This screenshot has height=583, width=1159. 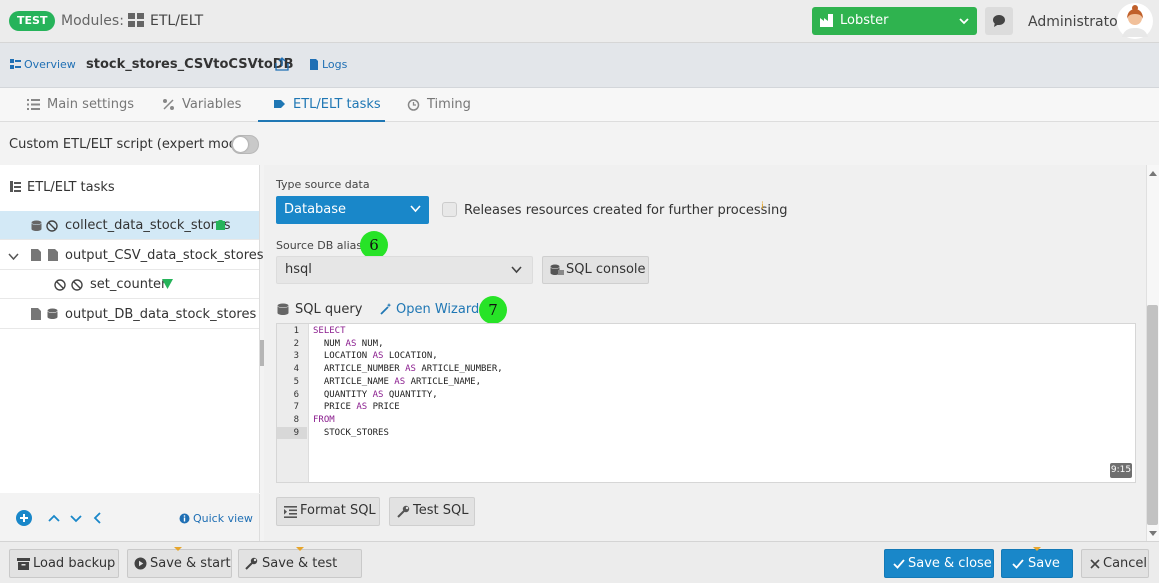 I want to click on tab-etl-tasks: ETL/ELT tasks, so click(x=321, y=105).